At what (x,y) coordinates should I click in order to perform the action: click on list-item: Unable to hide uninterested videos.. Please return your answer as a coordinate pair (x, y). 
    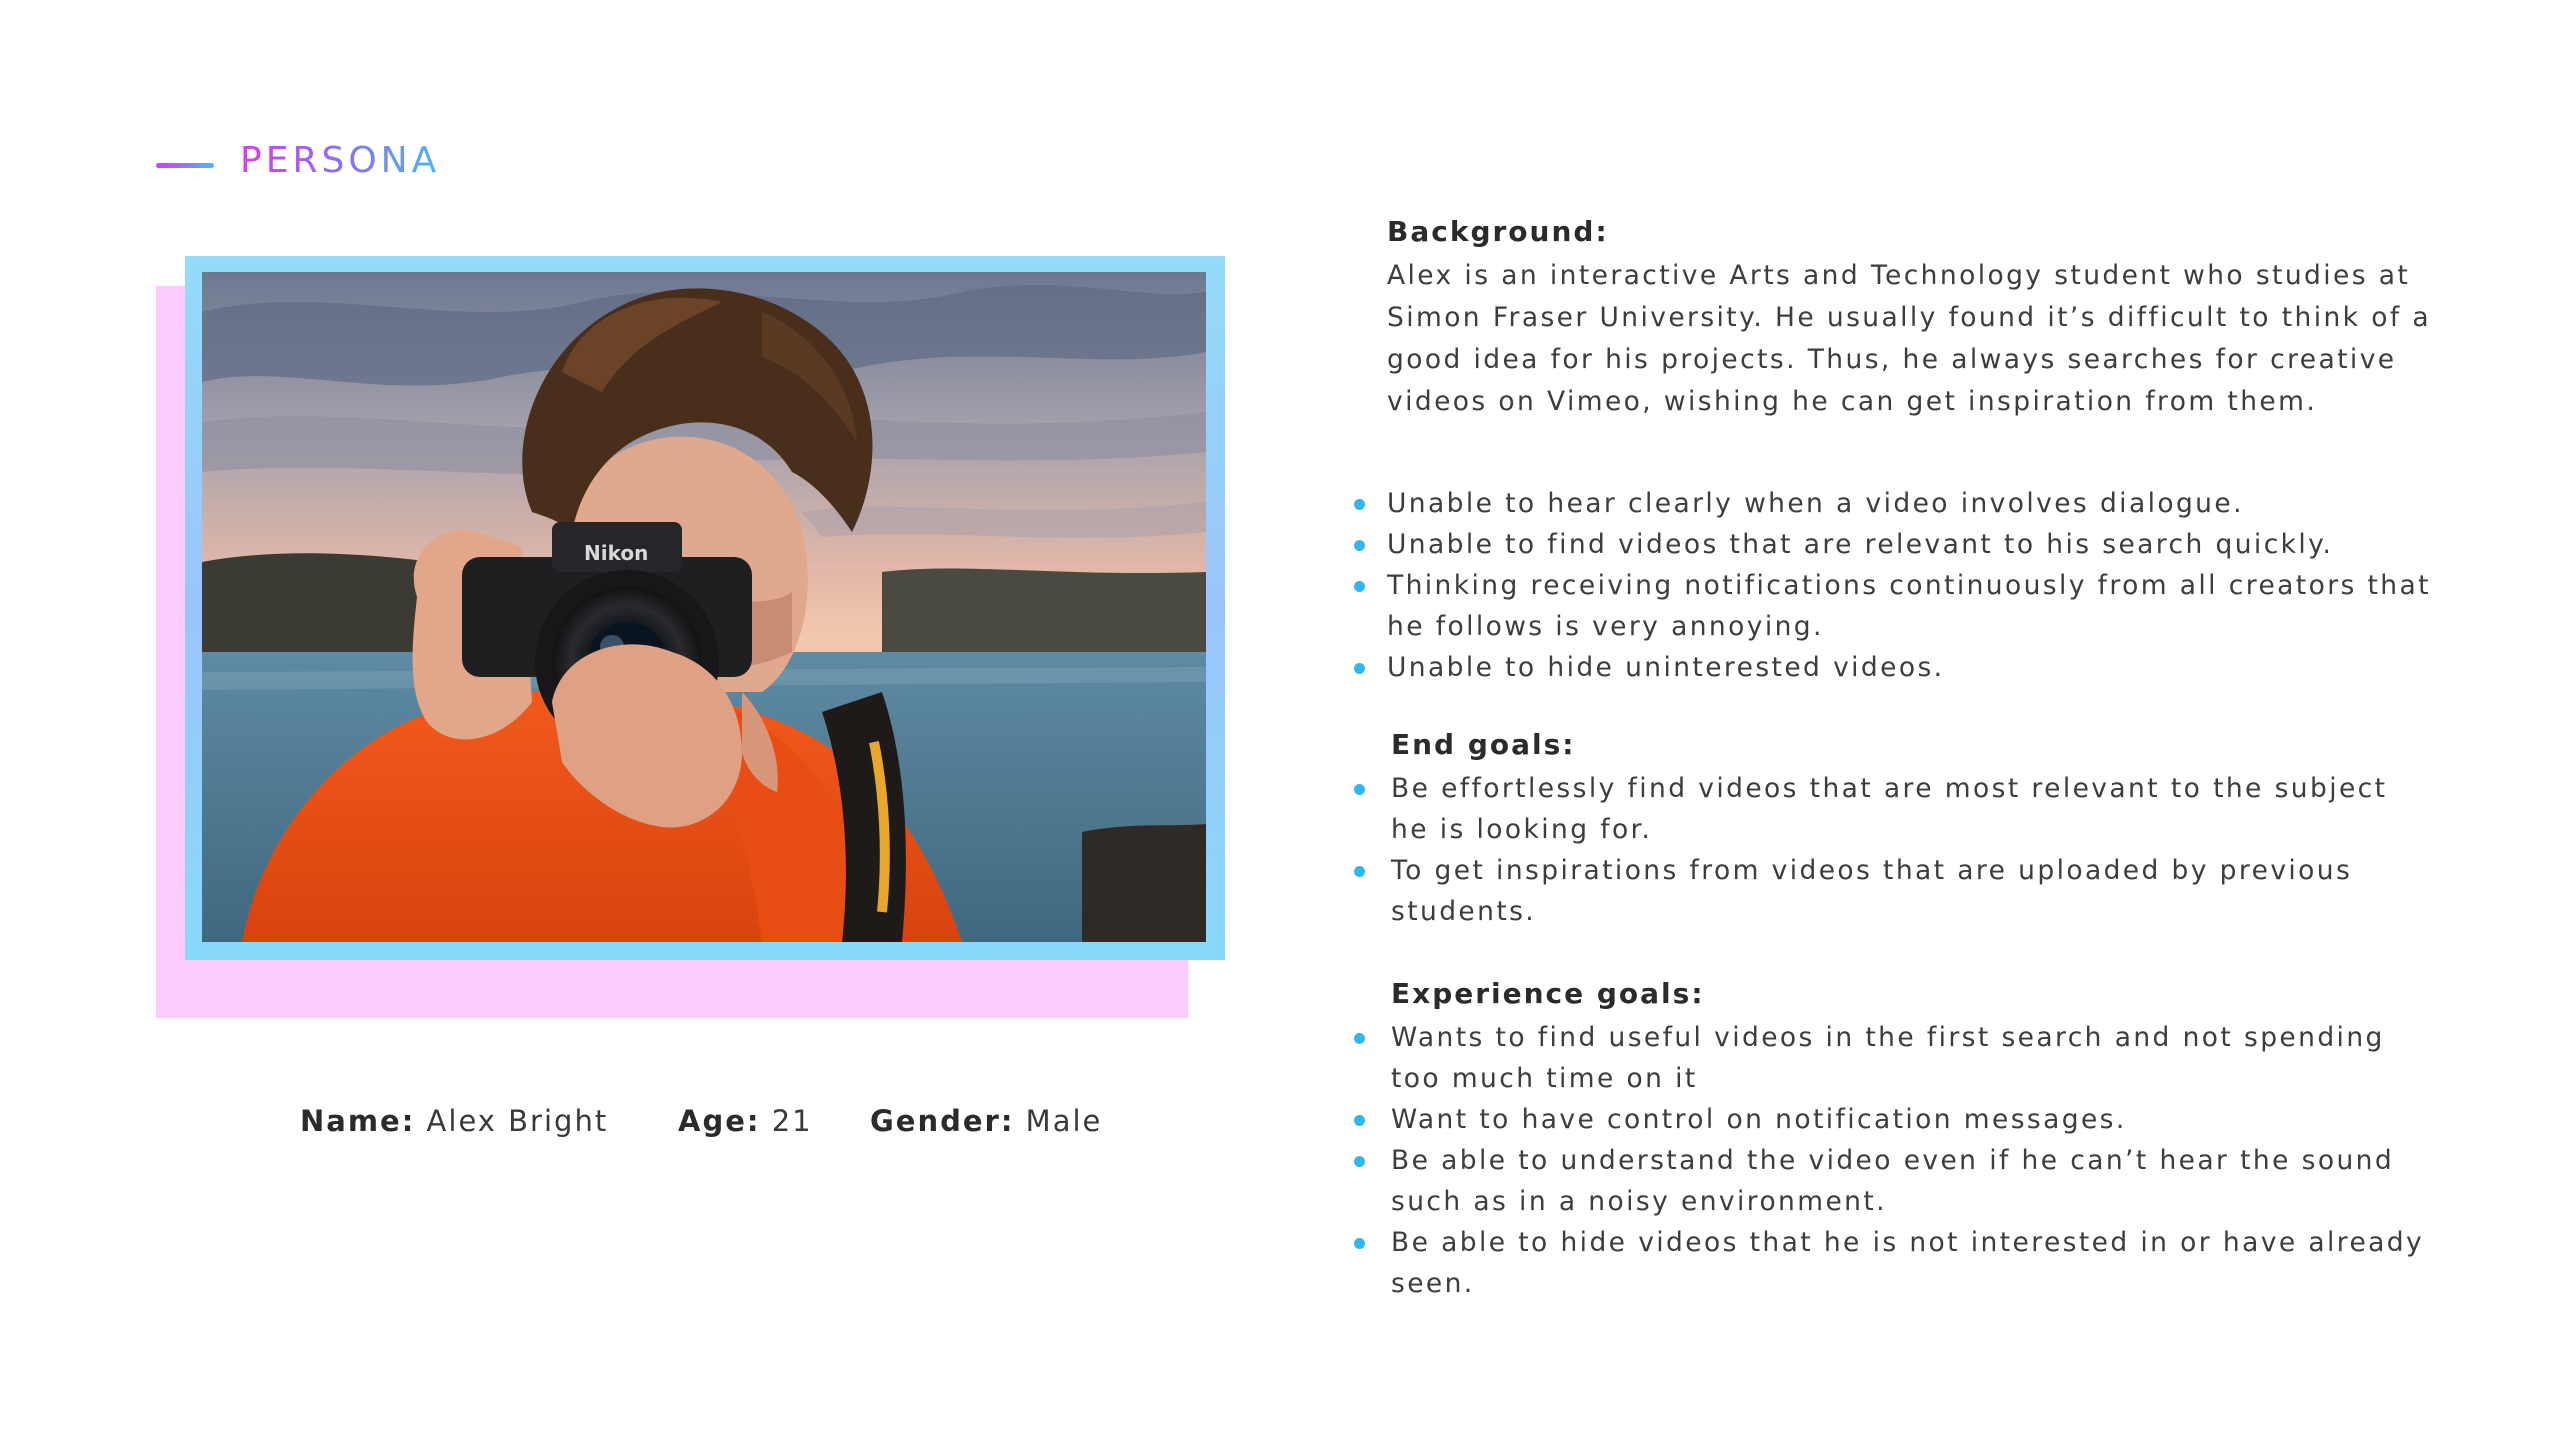
    Looking at the image, I should click on (1892, 667).